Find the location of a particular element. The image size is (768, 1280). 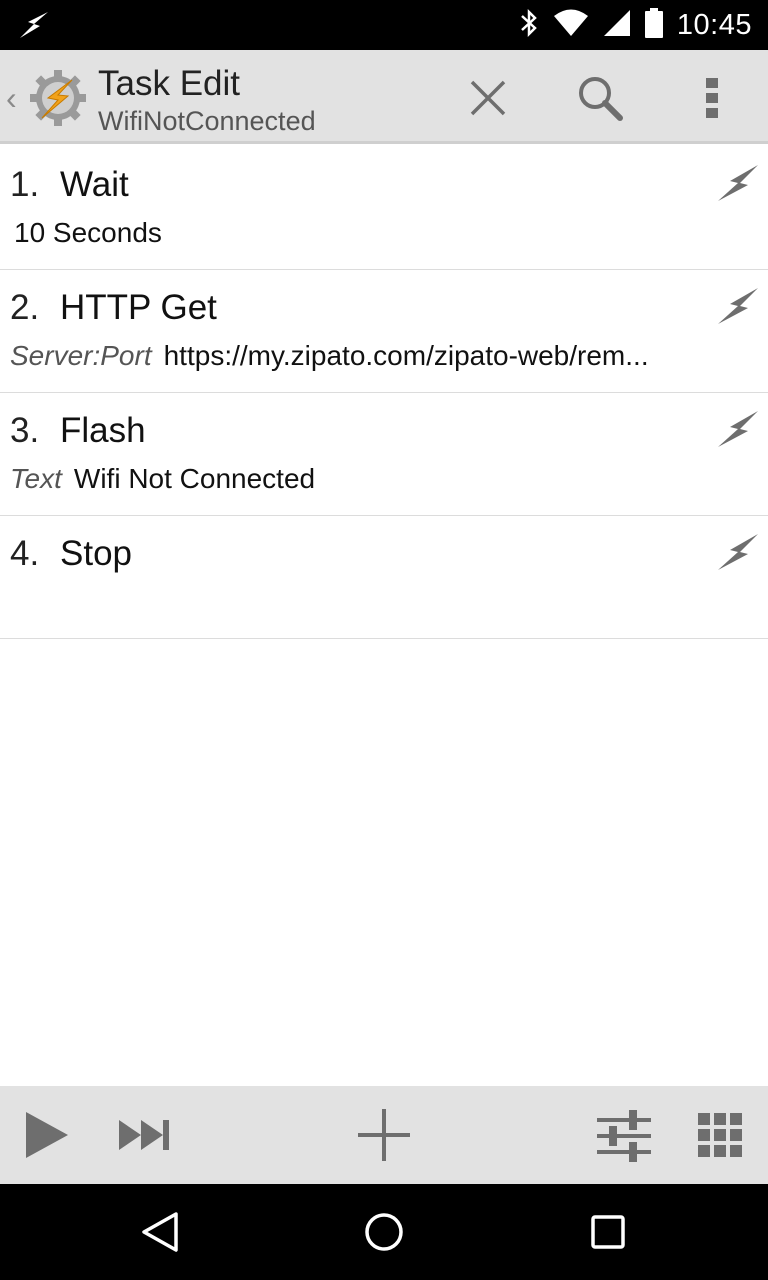

back-triangle-icon is located at coordinates (160, 1232).